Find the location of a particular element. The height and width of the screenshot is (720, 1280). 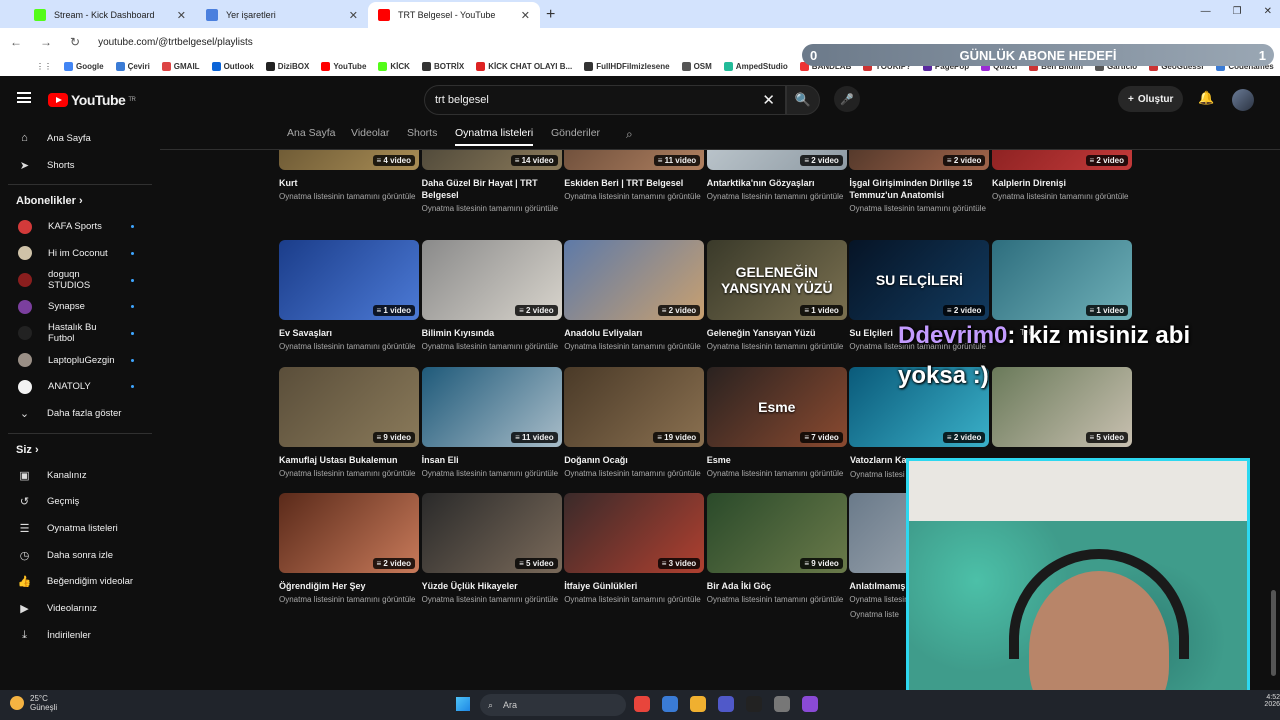

create-button: + Oluştur is located at coordinates (1151, 99).